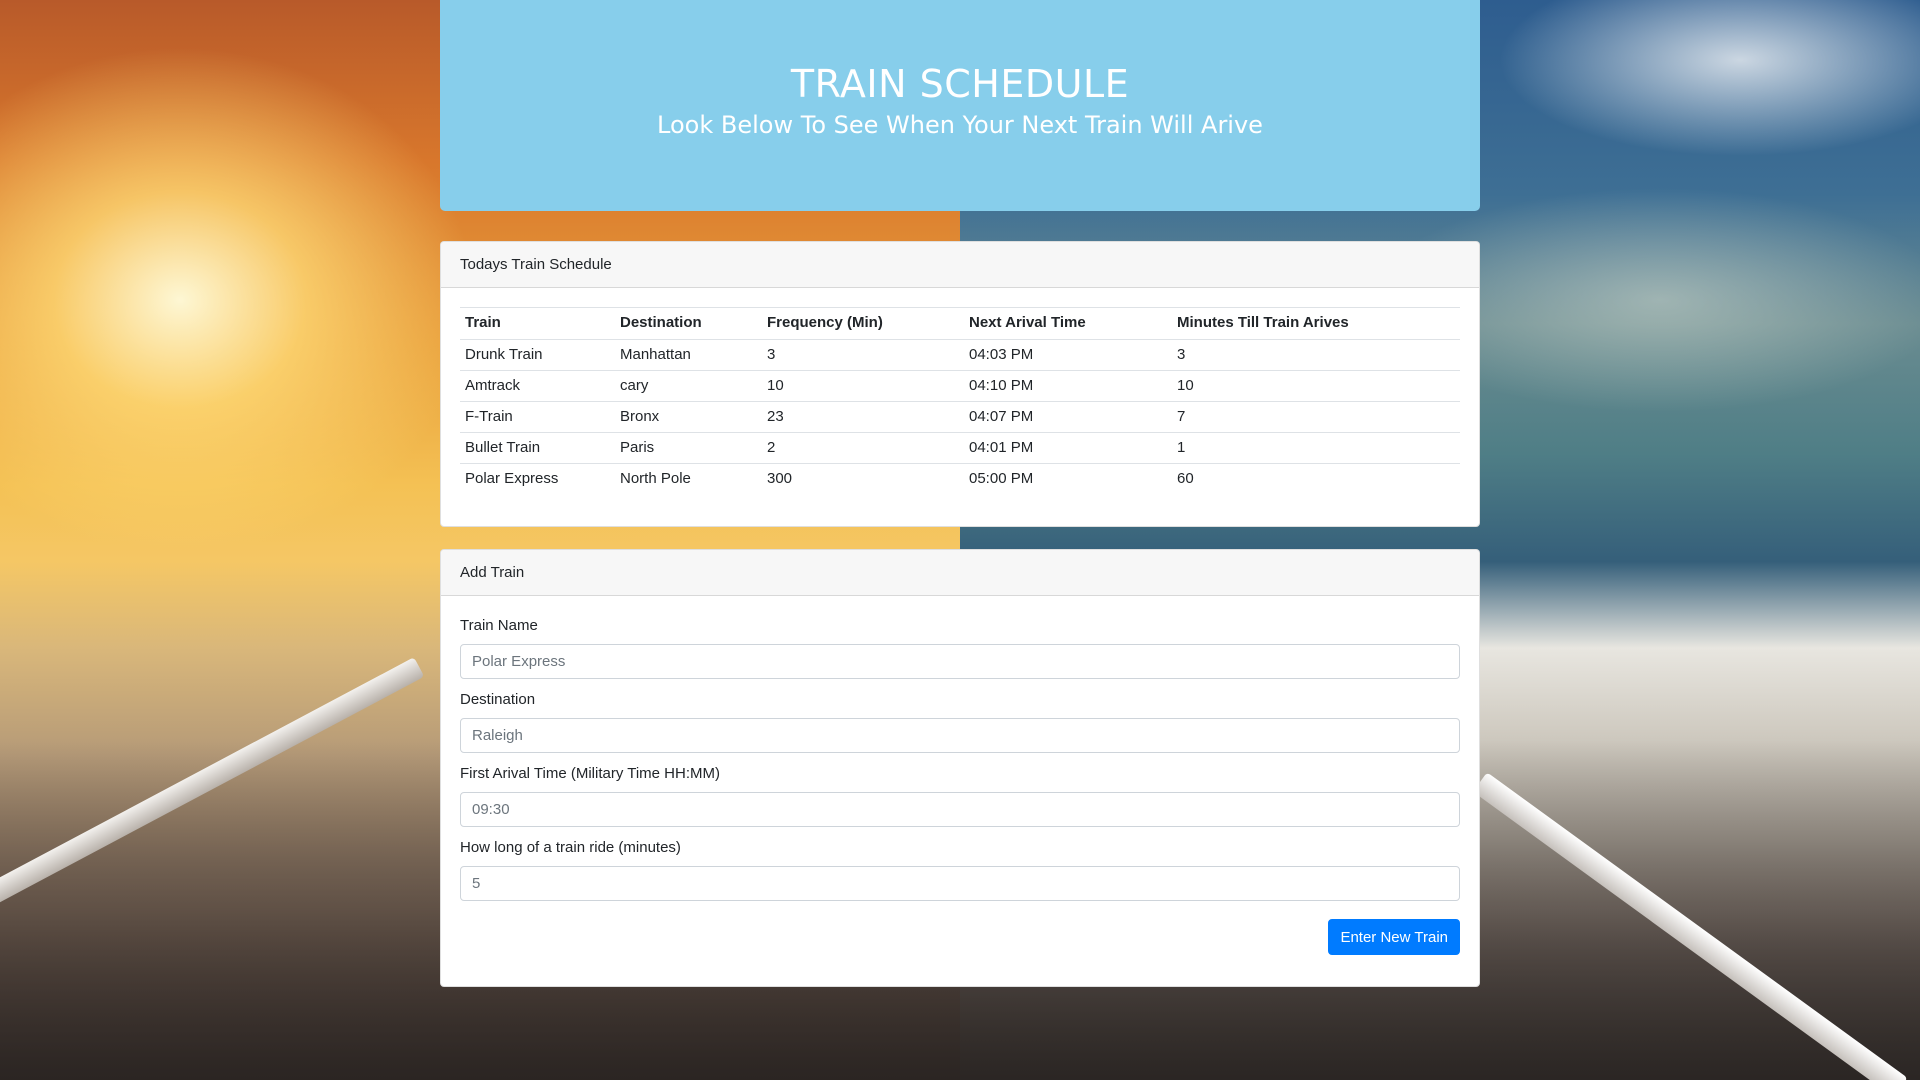 This screenshot has height=1080, width=1920. Describe the element at coordinates (655, 478) in the screenshot. I see `cell-destination: North Pole` at that location.